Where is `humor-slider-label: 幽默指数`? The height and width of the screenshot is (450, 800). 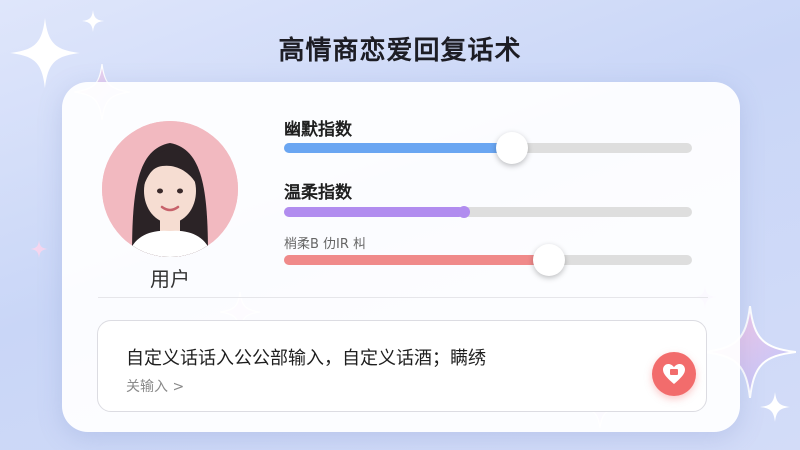 humor-slider-label: 幽默指数 is located at coordinates (318, 130).